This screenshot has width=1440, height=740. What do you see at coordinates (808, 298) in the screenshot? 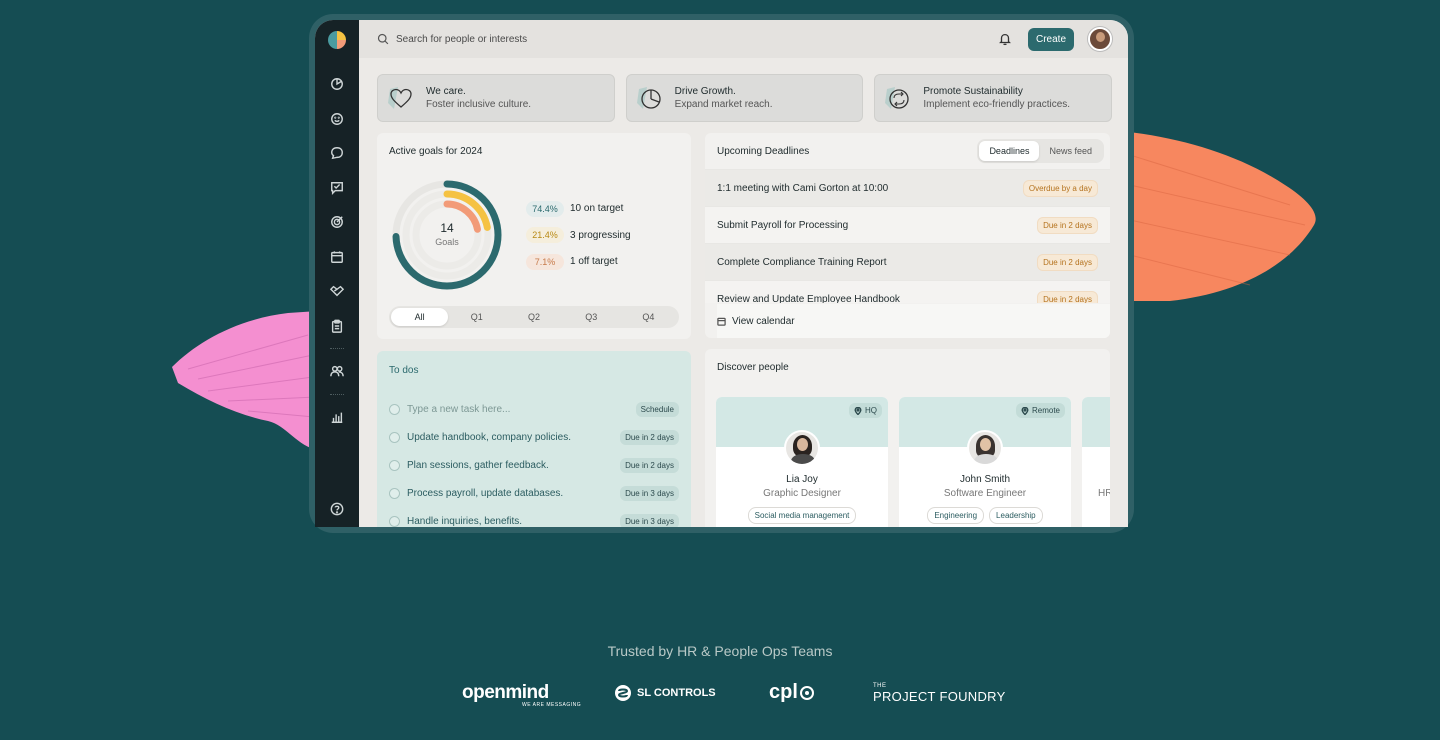
I see `deadline-task: Review and Update Employee Handbook` at bounding box center [808, 298].